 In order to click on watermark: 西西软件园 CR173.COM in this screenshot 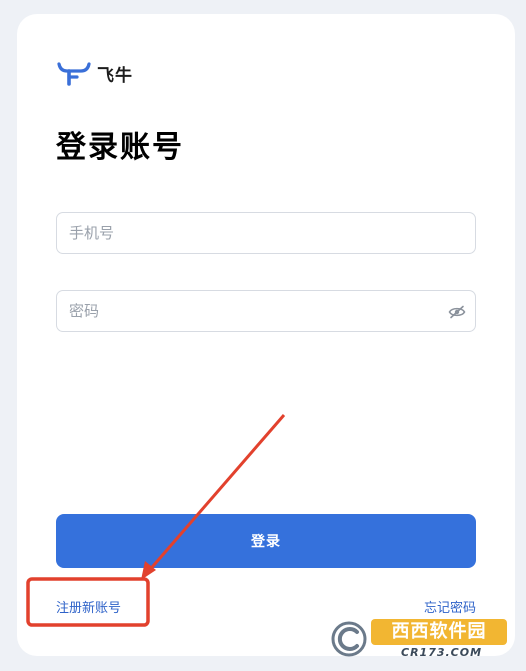, I will do `click(420, 639)`.